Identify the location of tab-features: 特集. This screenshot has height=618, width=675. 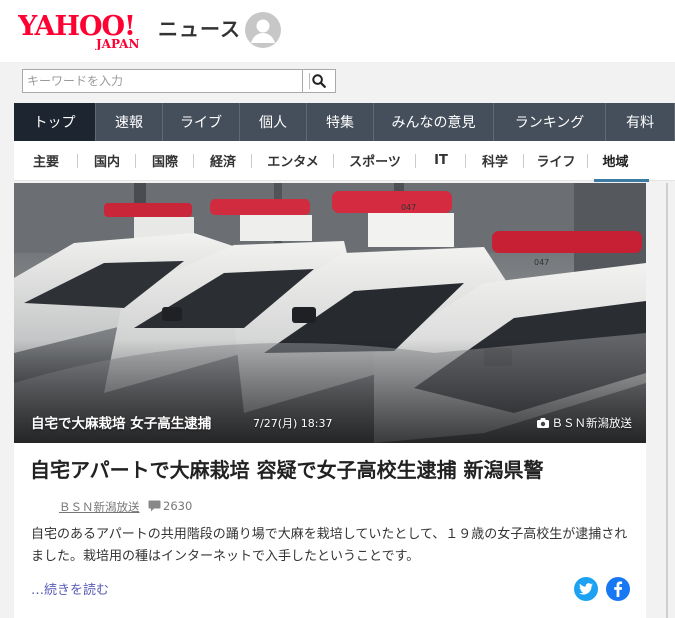
(340, 122).